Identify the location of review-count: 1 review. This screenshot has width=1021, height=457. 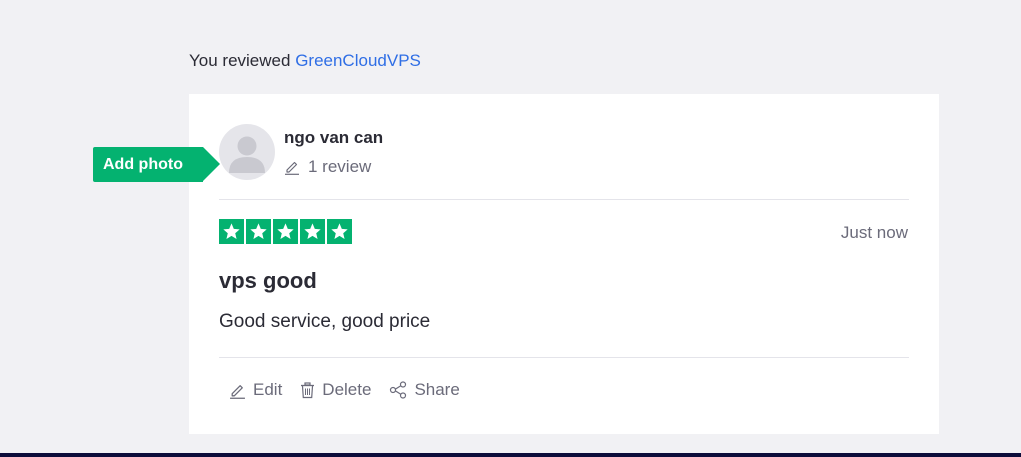
(327, 167).